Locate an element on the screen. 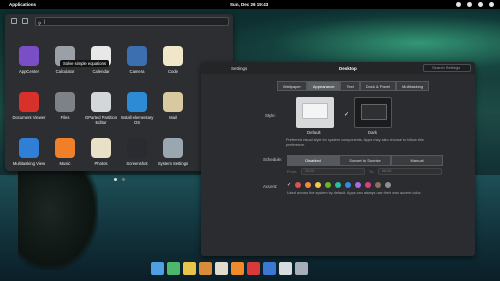 The image size is (500, 281). app-launcher: AppCenter is located at coordinates (29, 66).